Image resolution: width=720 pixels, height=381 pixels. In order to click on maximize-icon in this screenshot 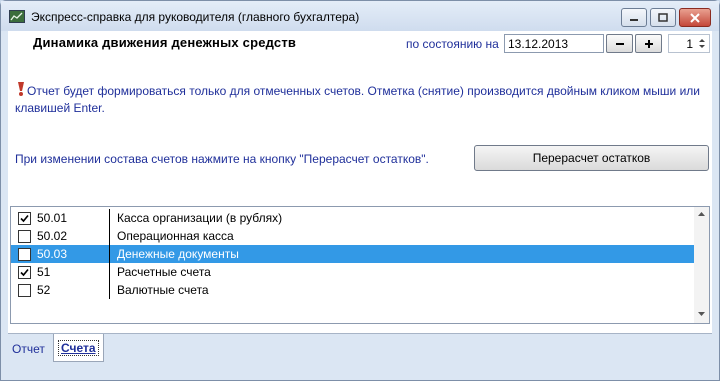, I will do `click(663, 17)`.